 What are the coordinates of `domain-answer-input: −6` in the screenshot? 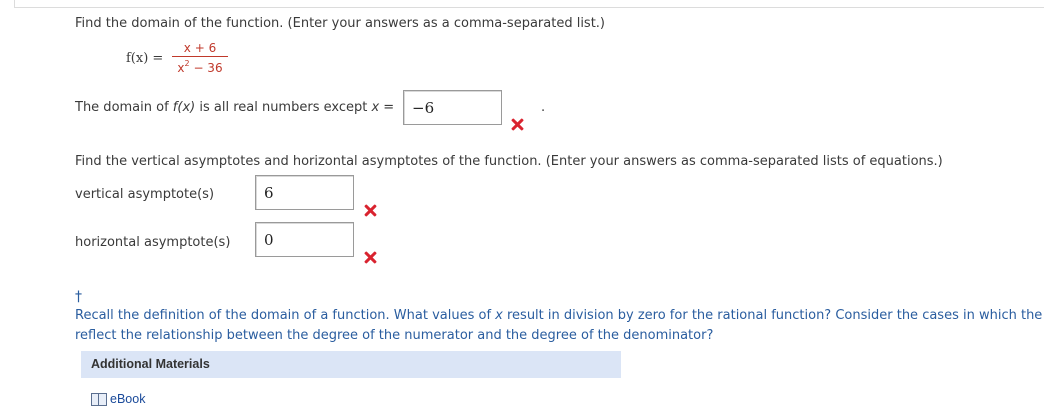 It's located at (452, 107).